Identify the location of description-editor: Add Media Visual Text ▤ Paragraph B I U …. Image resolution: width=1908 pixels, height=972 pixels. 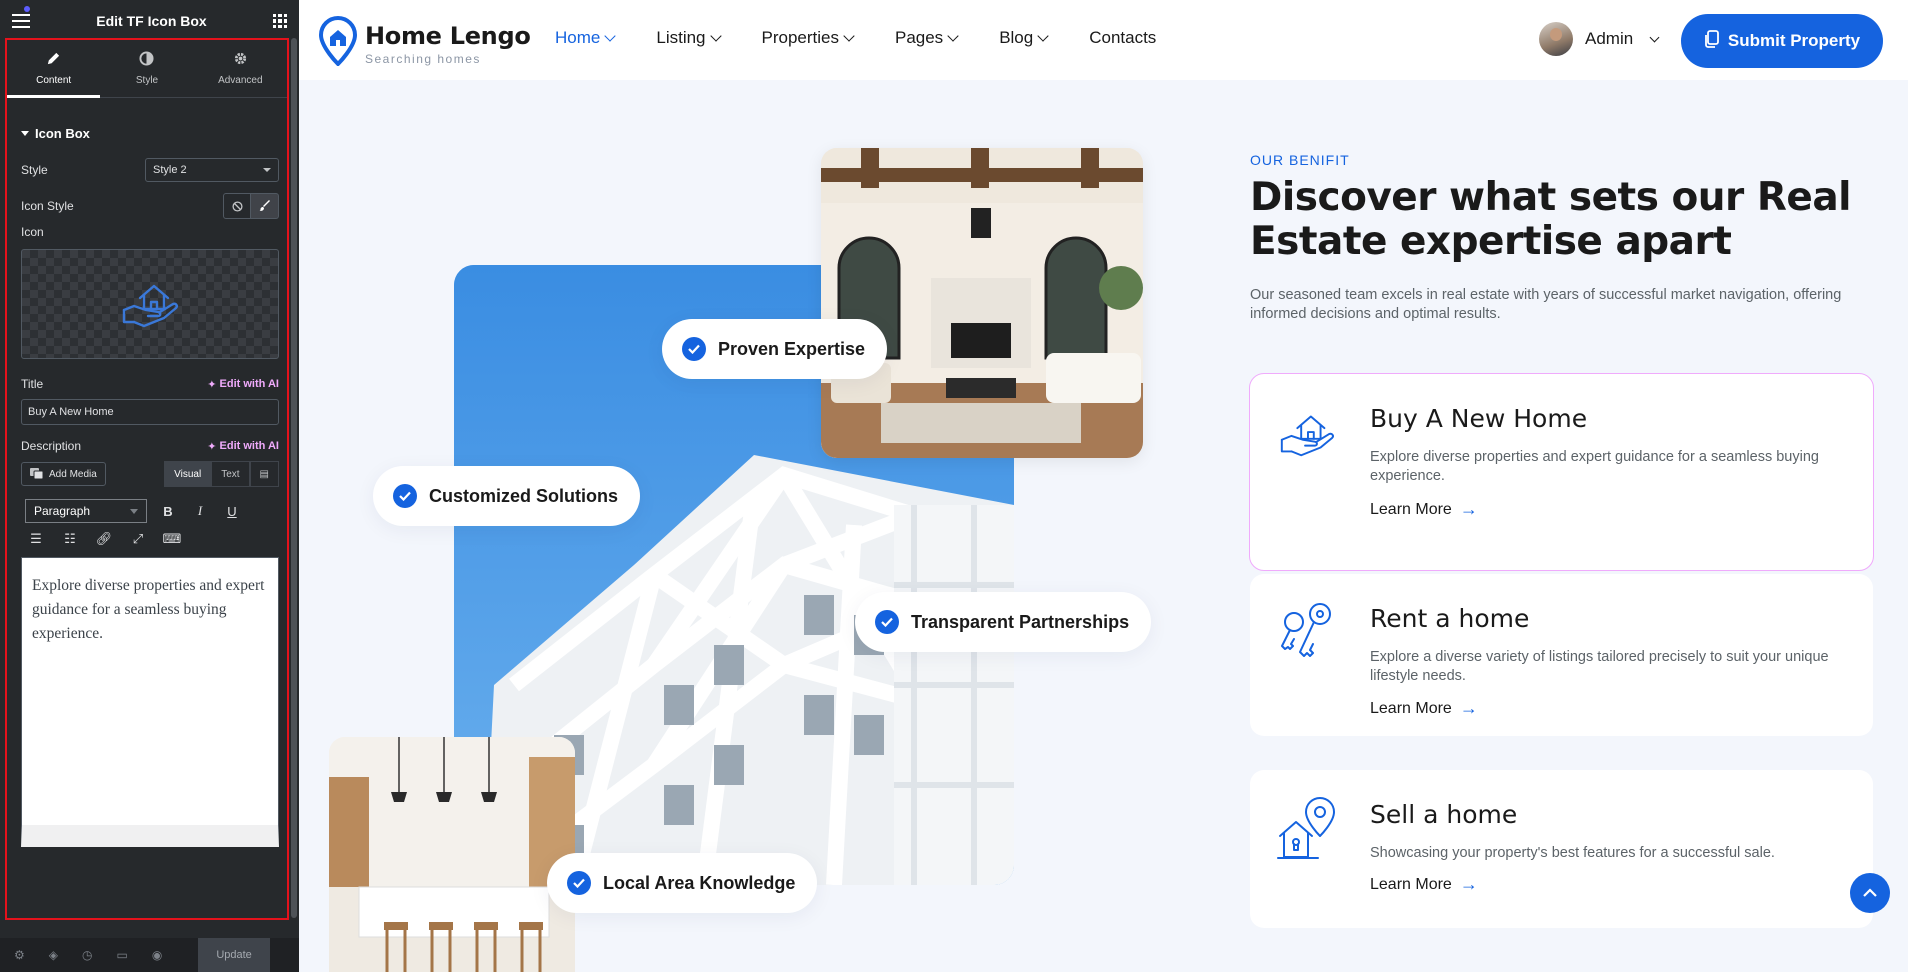
(150, 654).